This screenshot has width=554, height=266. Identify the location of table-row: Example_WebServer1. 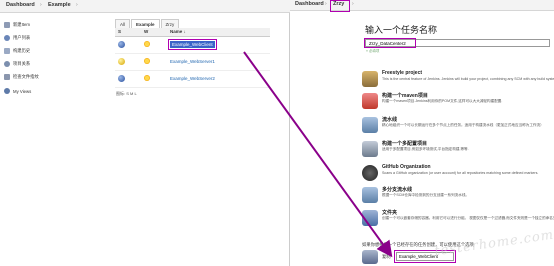
(192, 62).